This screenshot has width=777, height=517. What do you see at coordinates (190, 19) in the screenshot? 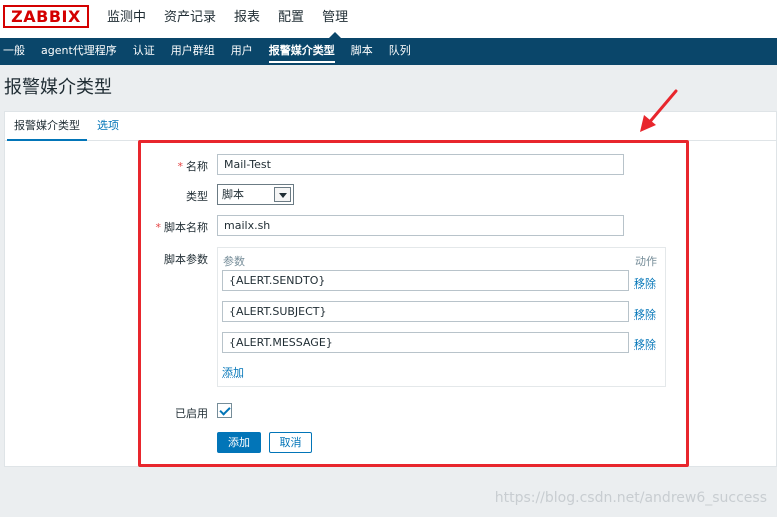
I see `menu-inventory: 资产记录` at bounding box center [190, 19].